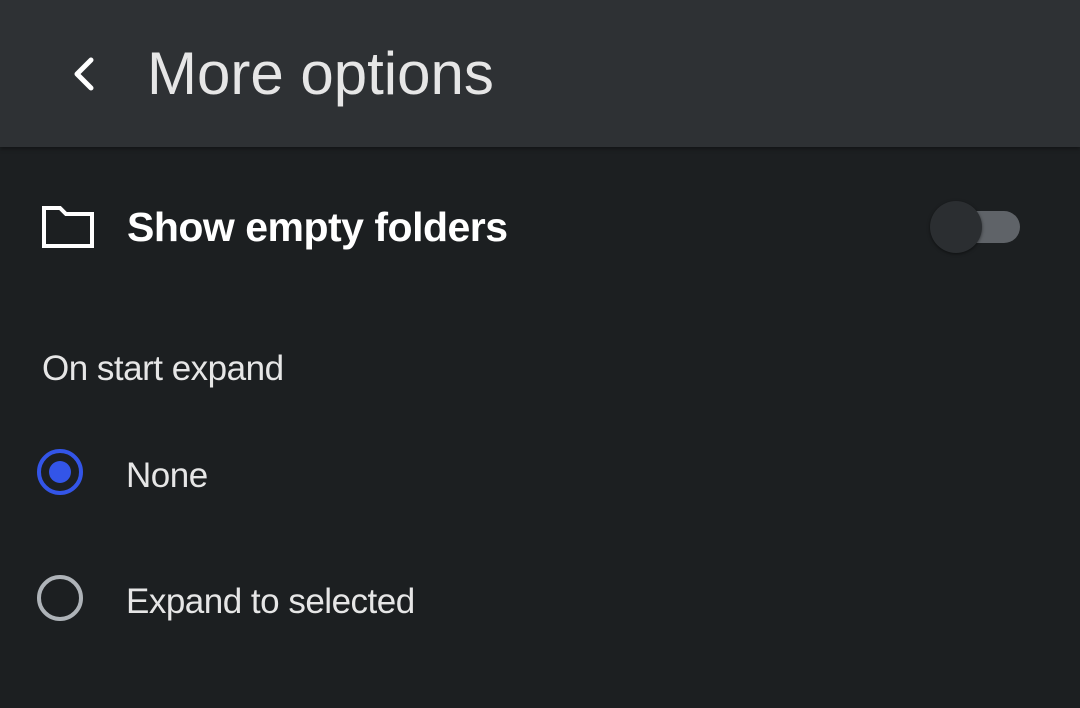  I want to click on show-empty-folders-switch, so click(976, 226).